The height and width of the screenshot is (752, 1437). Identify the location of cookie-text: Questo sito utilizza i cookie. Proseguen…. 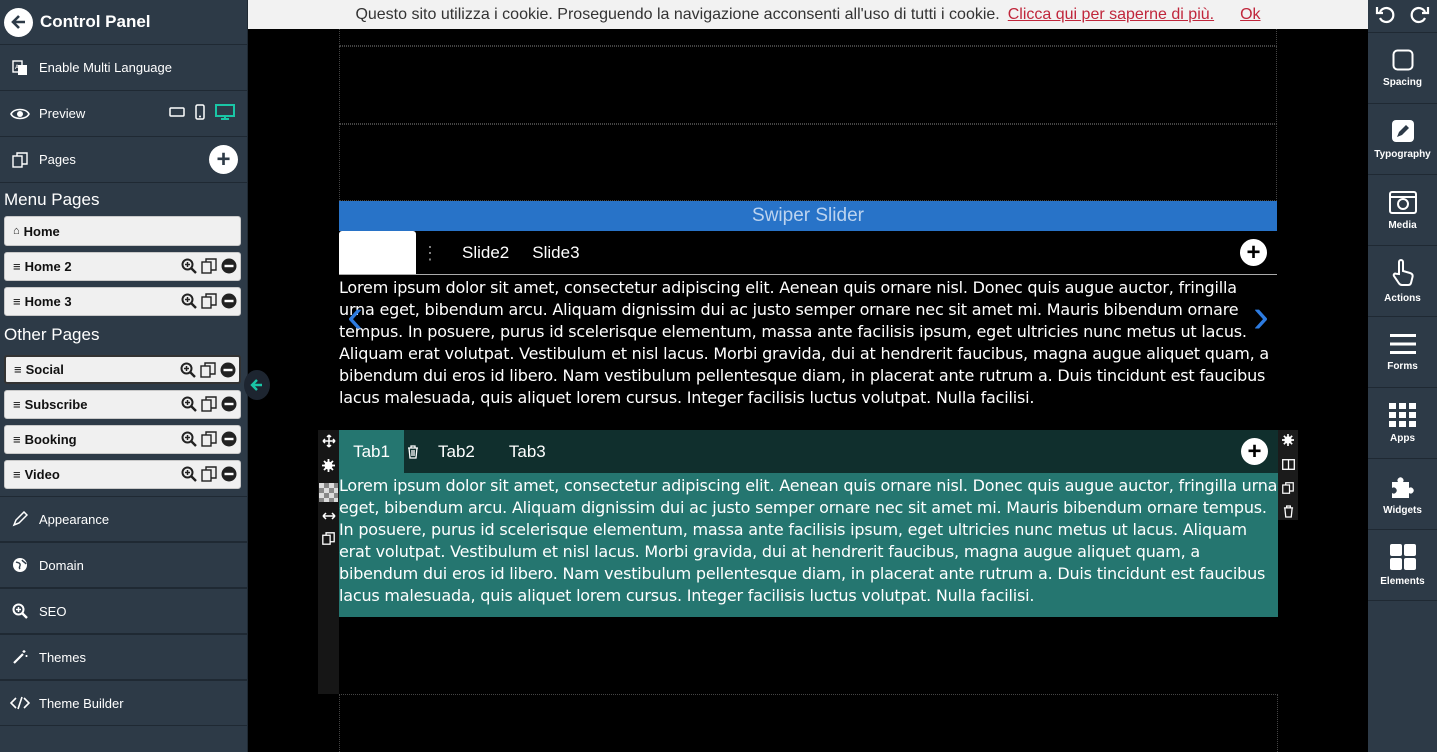
(677, 14).